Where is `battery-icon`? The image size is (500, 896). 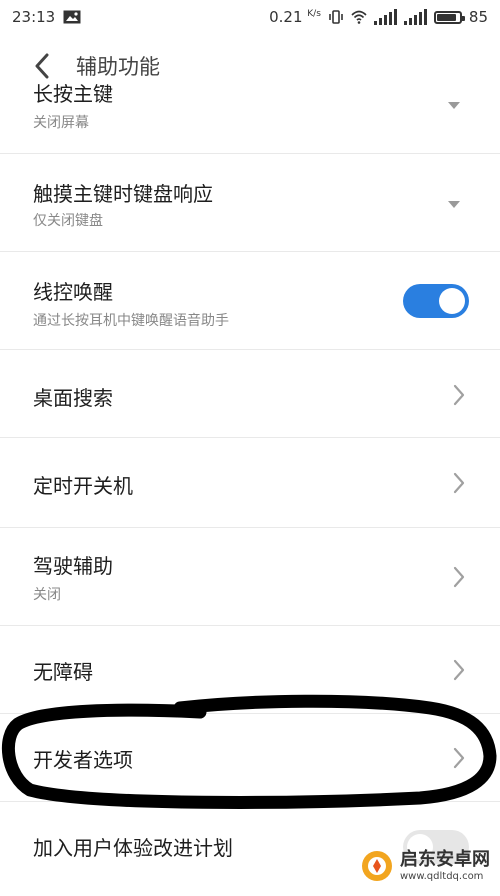 battery-icon is located at coordinates (449, 17).